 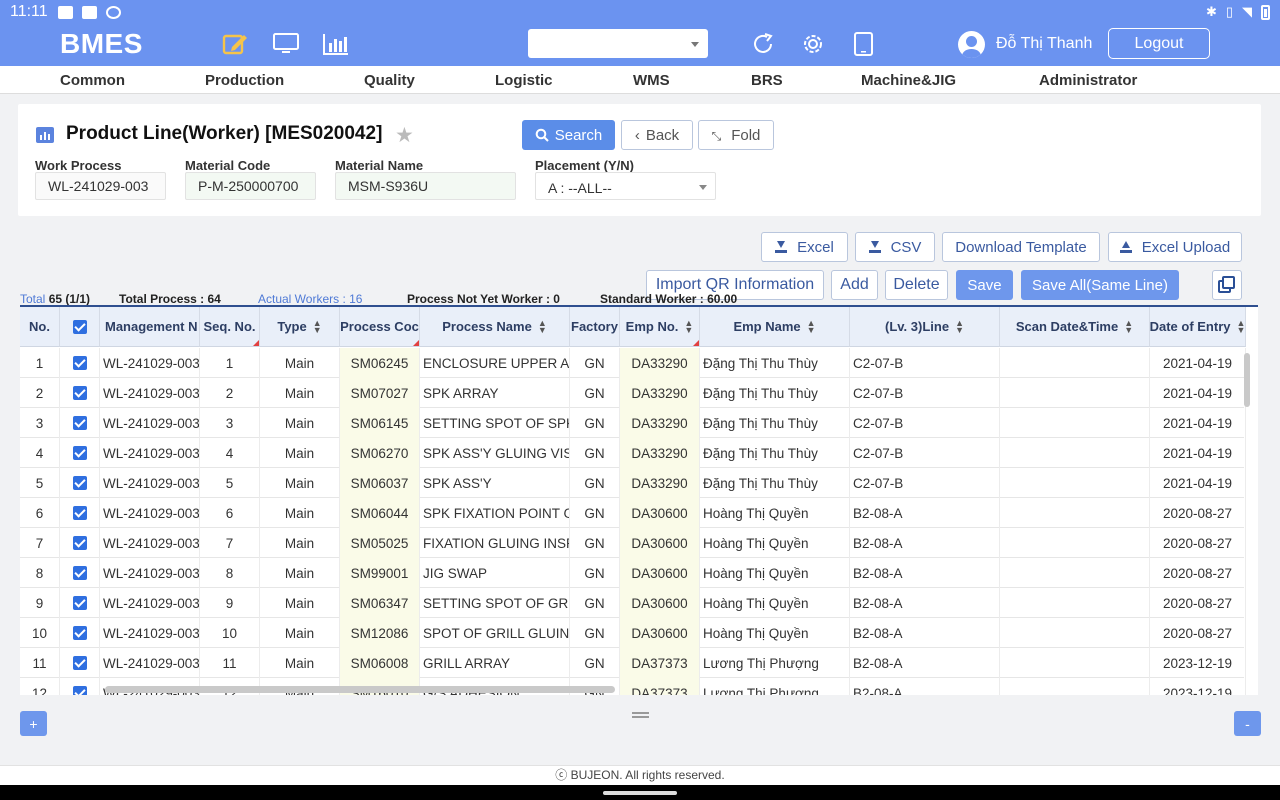 What do you see at coordinates (230, 573) in the screenshot?
I see `cell-seq: 8` at bounding box center [230, 573].